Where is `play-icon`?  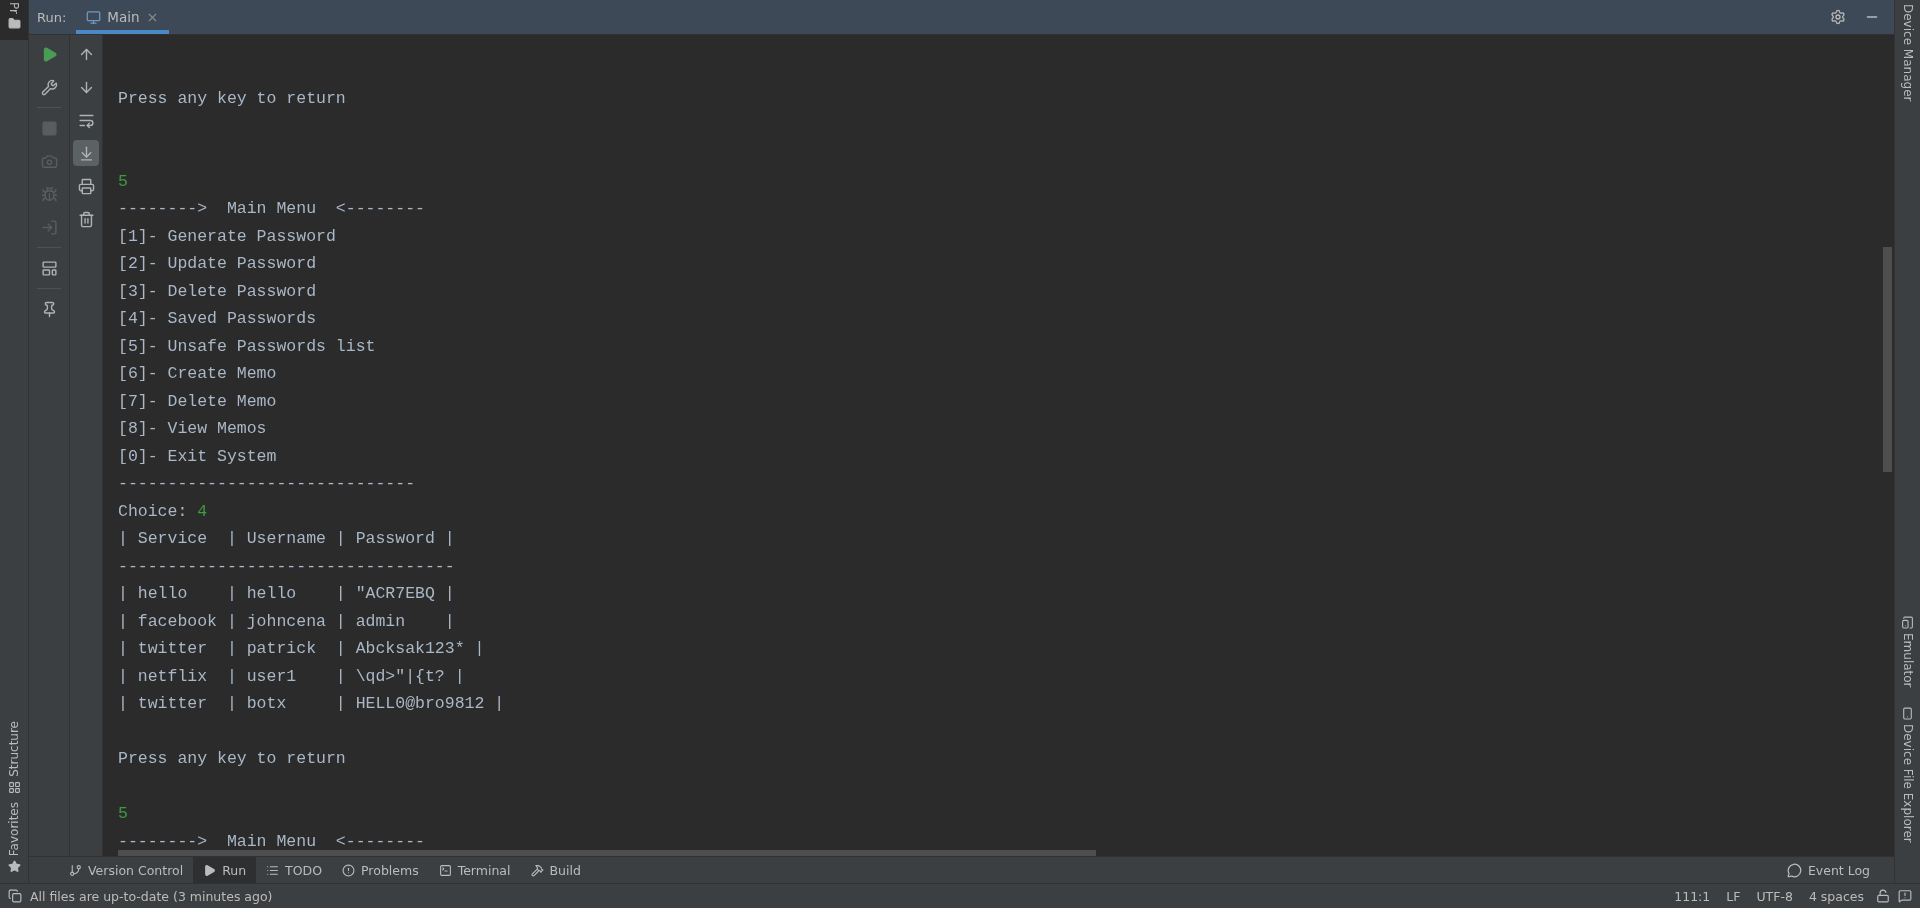
play-icon is located at coordinates (210, 870).